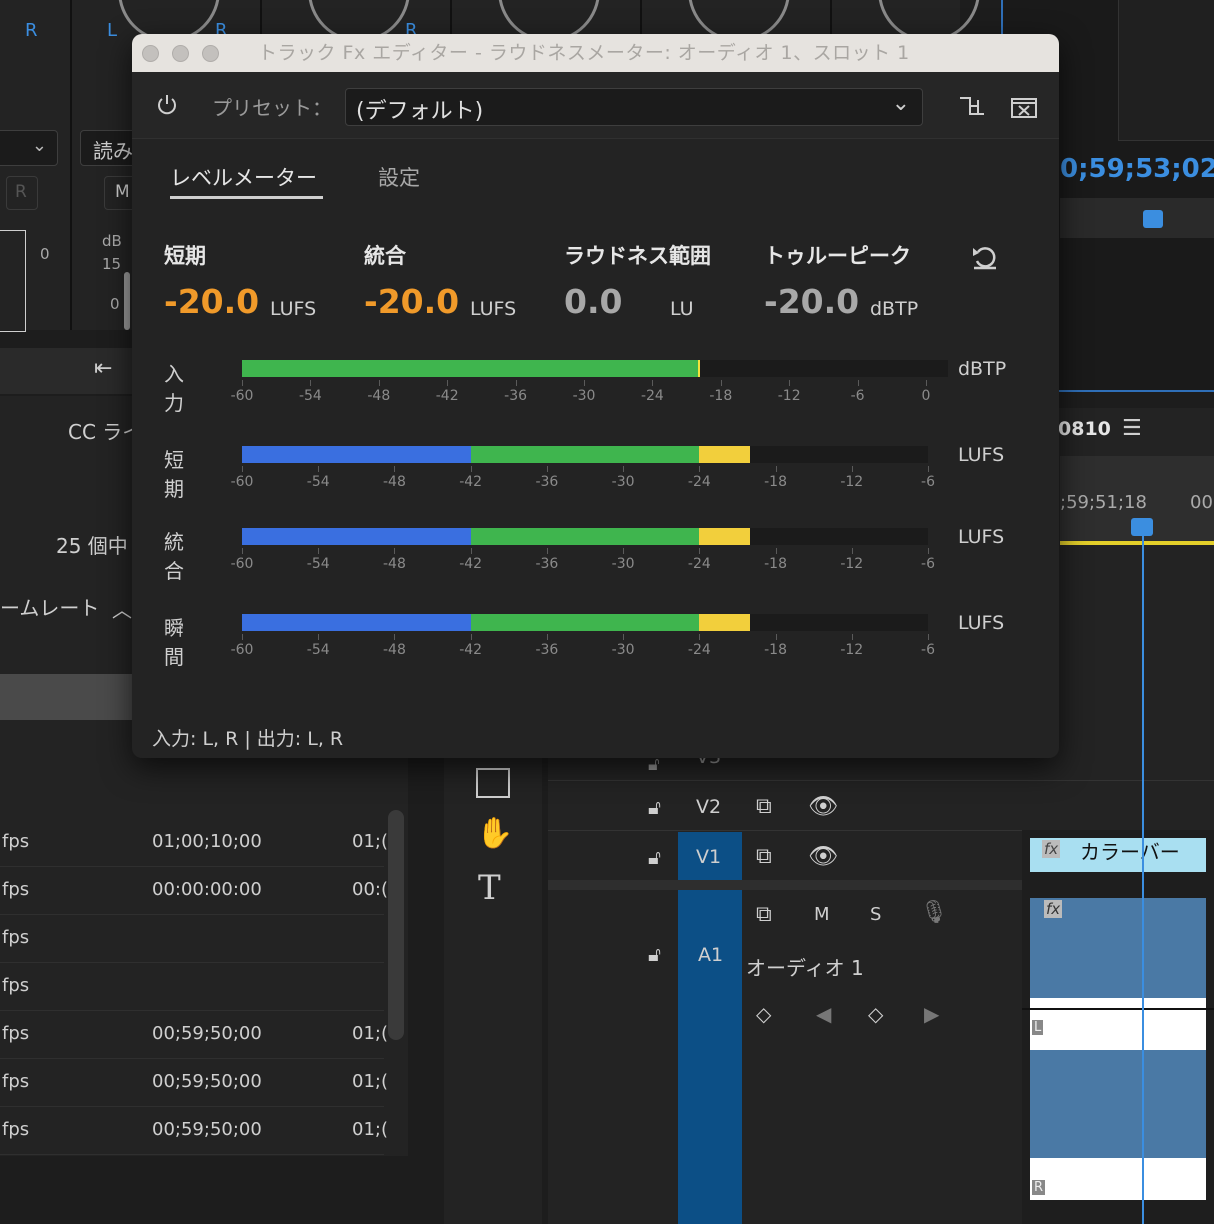 The height and width of the screenshot is (1224, 1214). What do you see at coordinates (708, 807) in the screenshot?
I see `track-name-v2: V2` at bounding box center [708, 807].